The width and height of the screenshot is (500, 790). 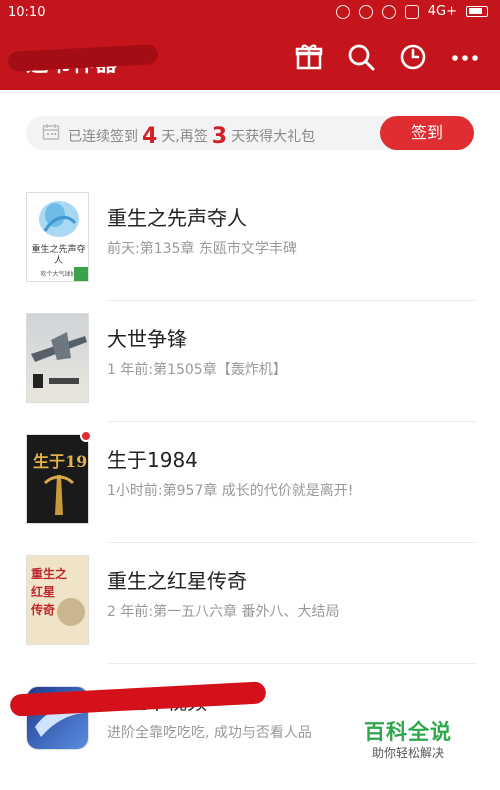 What do you see at coordinates (408, 753) in the screenshot?
I see `watermark-subtitle: 助你轻松解决` at bounding box center [408, 753].